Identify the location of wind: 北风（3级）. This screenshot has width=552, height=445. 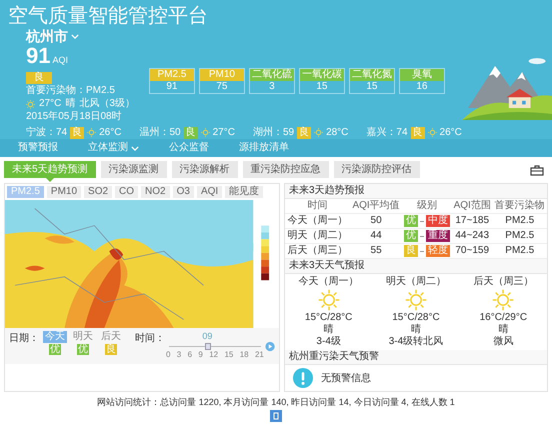
(107, 104).